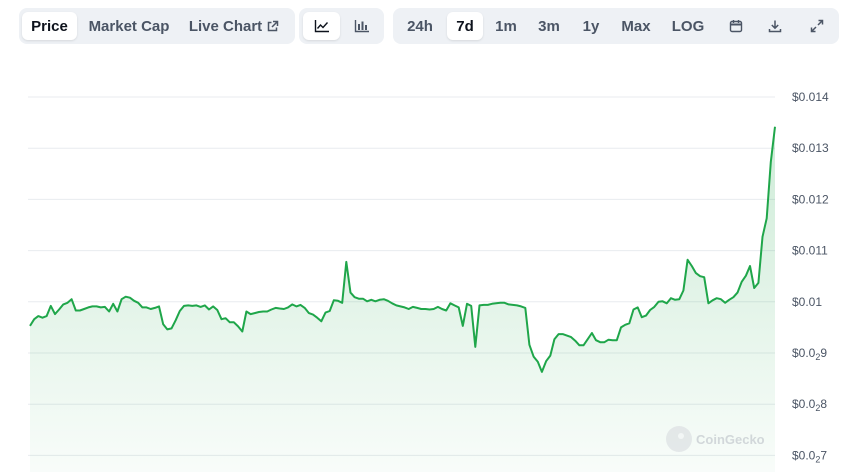 This screenshot has height=472, width=848. I want to click on candlestick-chart-icon, so click(362, 26).